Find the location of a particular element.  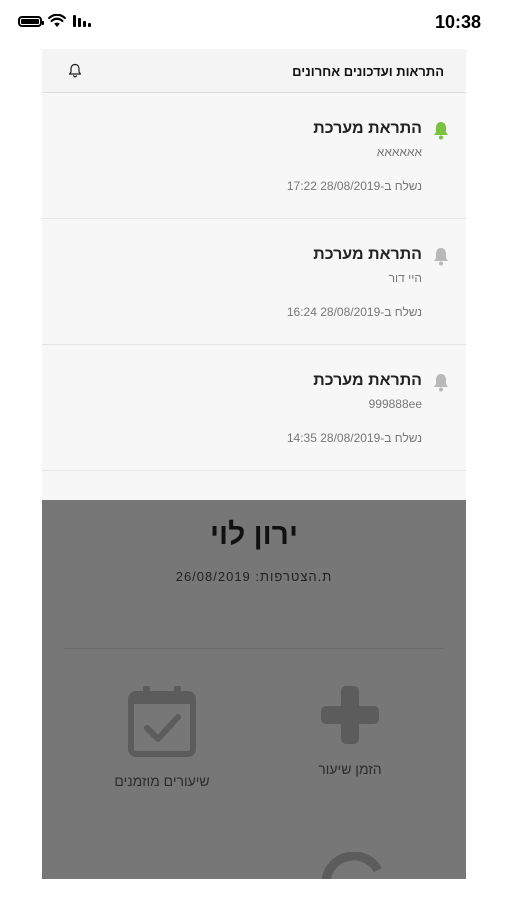

book-lesson-label: הזמן שיעור is located at coordinates (350, 769).